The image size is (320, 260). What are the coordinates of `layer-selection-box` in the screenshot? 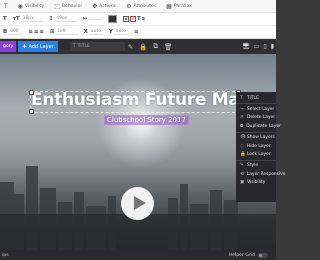 It's located at (135, 102).